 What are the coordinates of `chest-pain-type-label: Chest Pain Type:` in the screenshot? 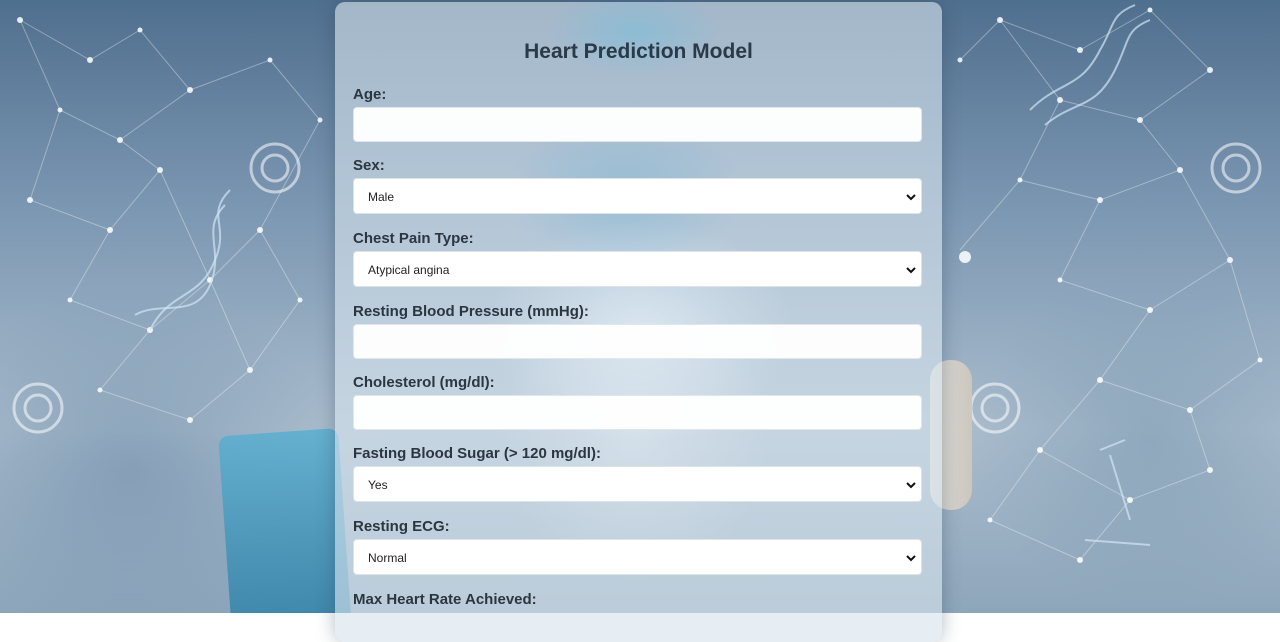 It's located at (413, 238).